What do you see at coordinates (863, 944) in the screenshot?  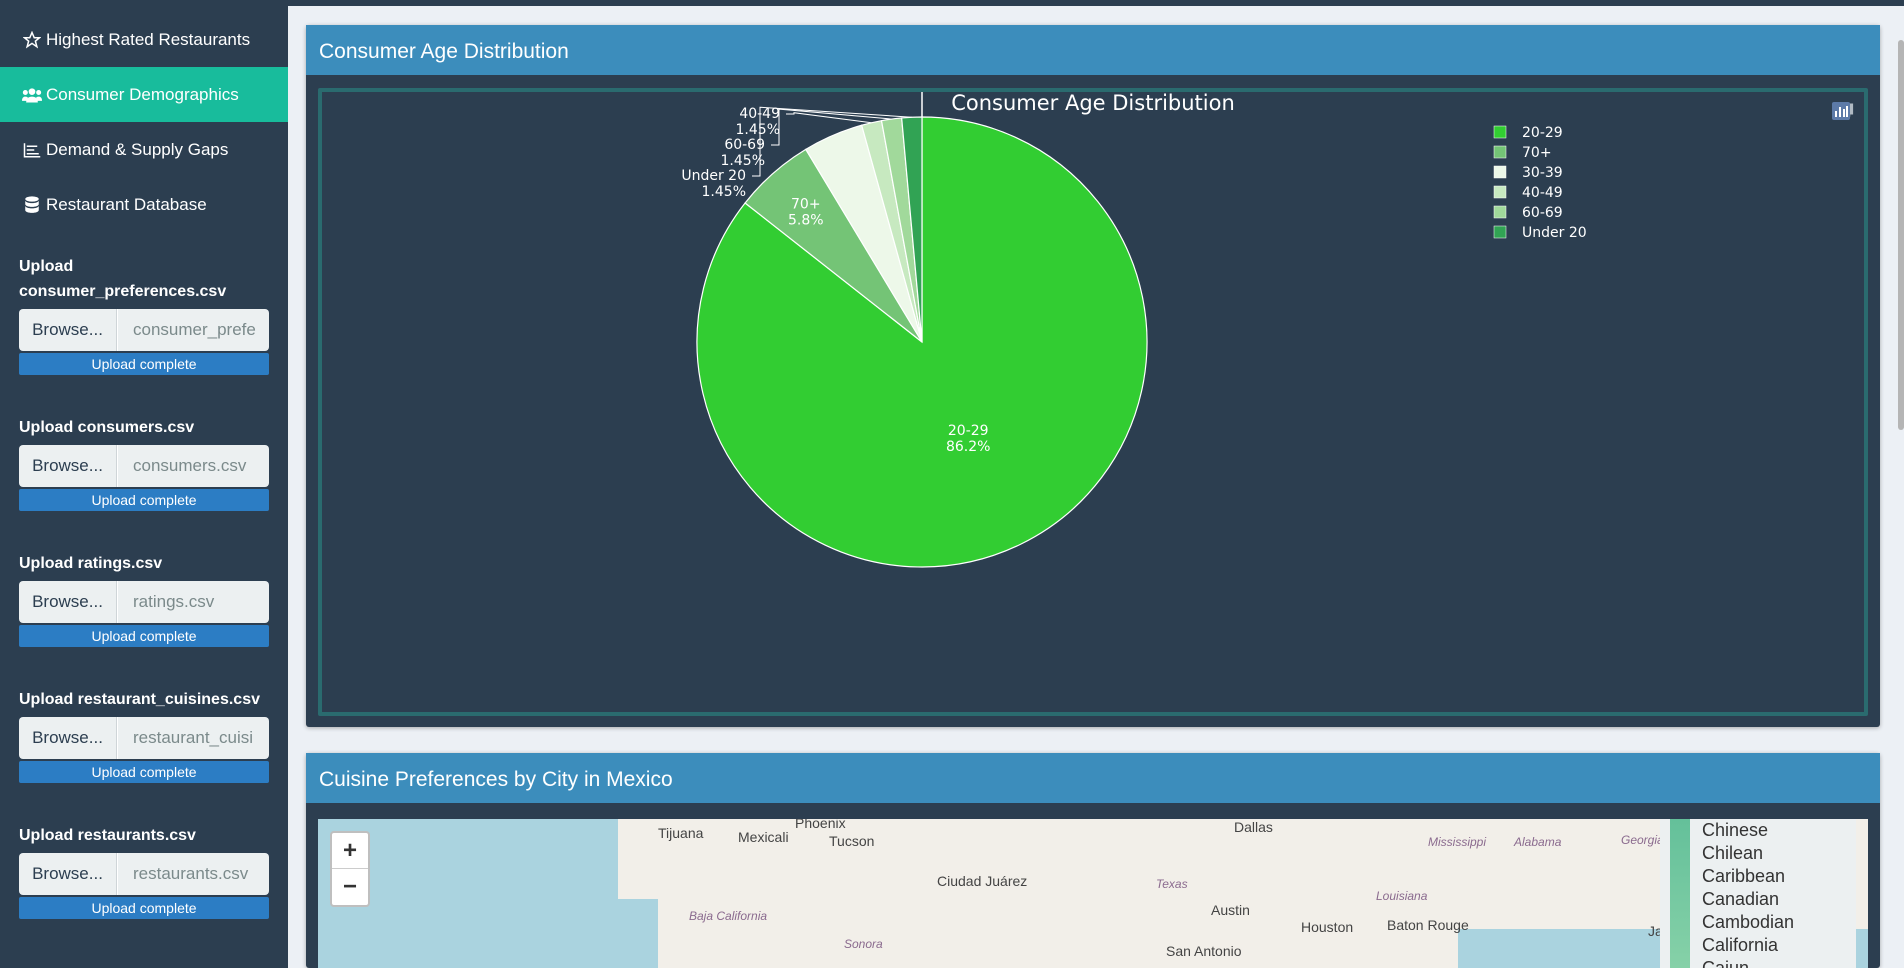 I see `map-label-sonora: Sonora` at bounding box center [863, 944].